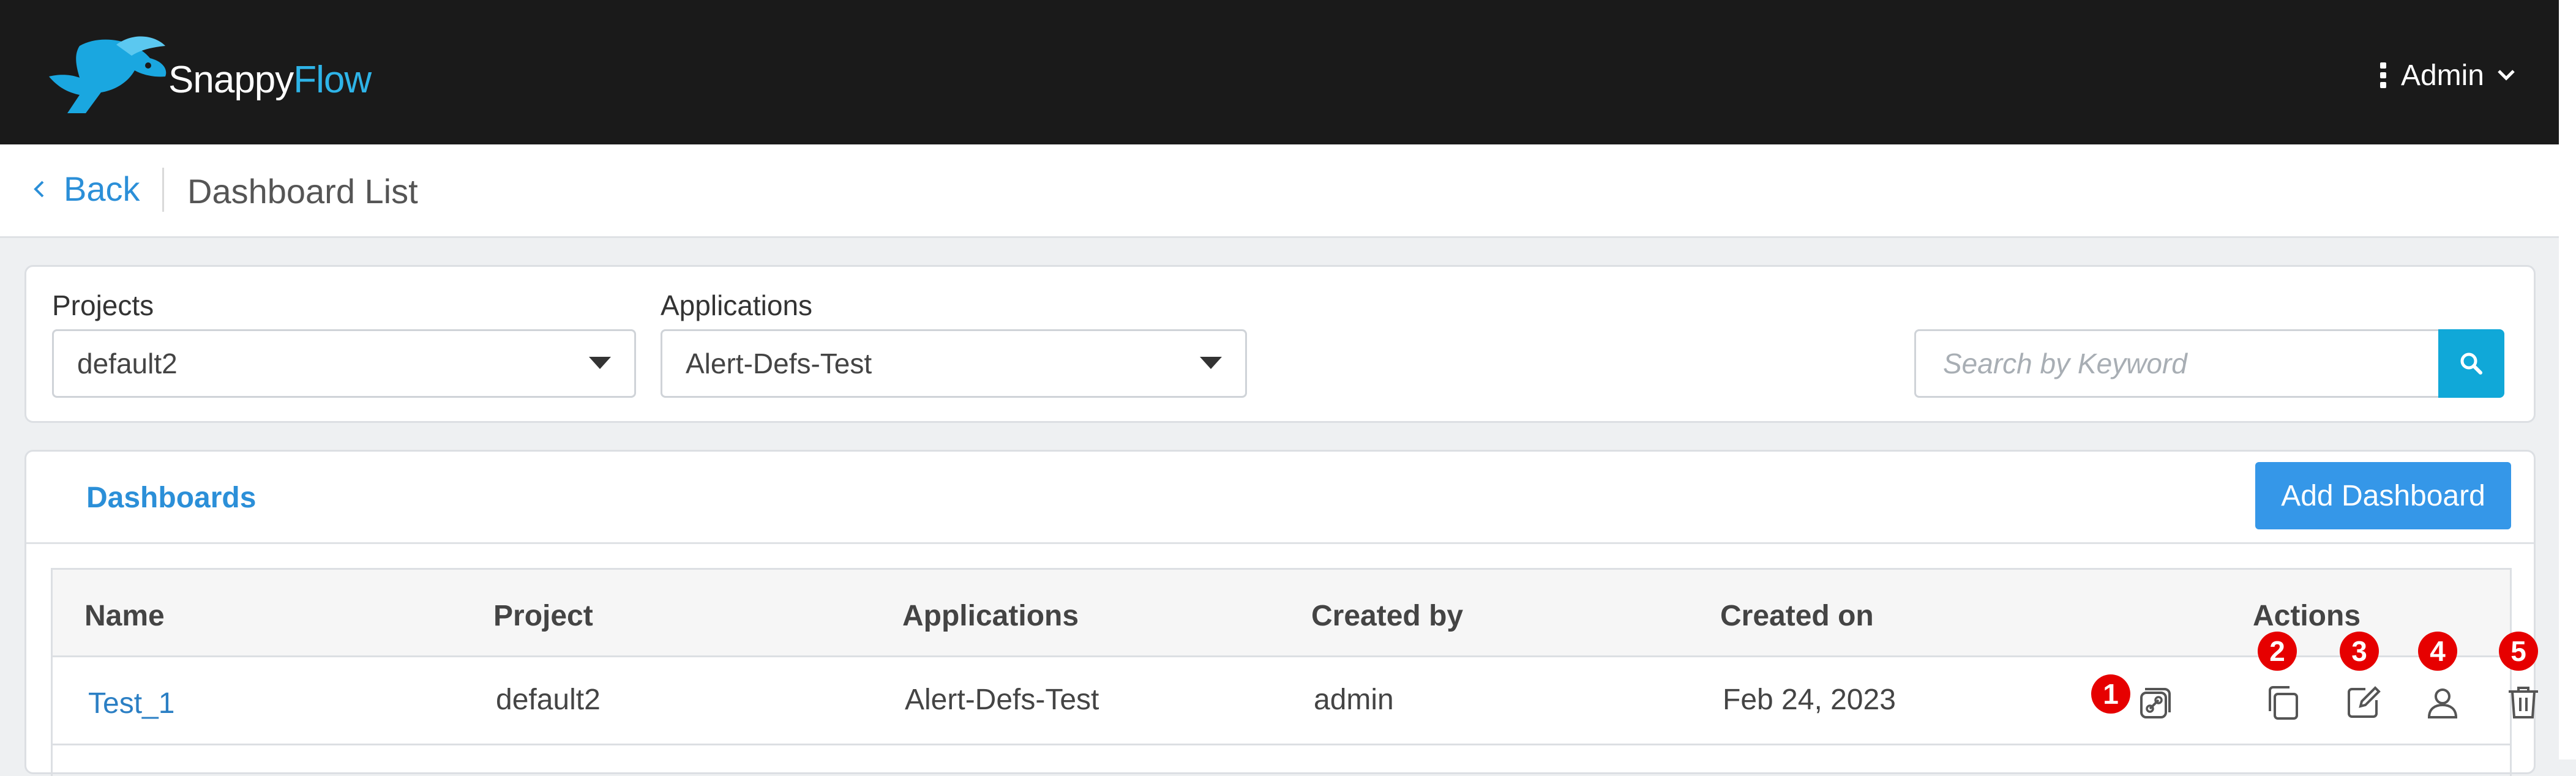 Image resolution: width=2576 pixels, height=776 pixels. I want to click on link-icon, so click(2155, 703).